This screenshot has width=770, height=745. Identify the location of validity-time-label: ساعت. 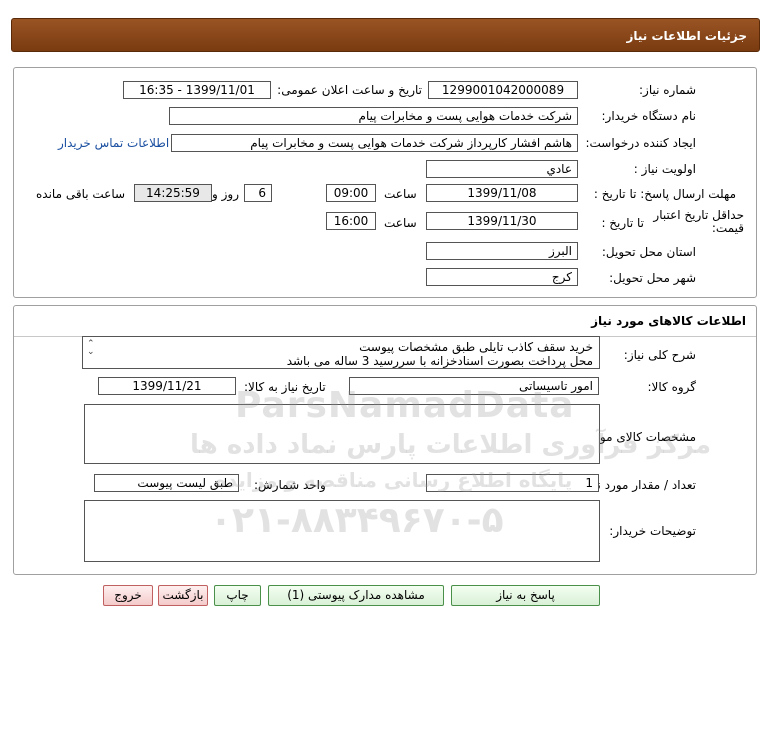
(400, 223).